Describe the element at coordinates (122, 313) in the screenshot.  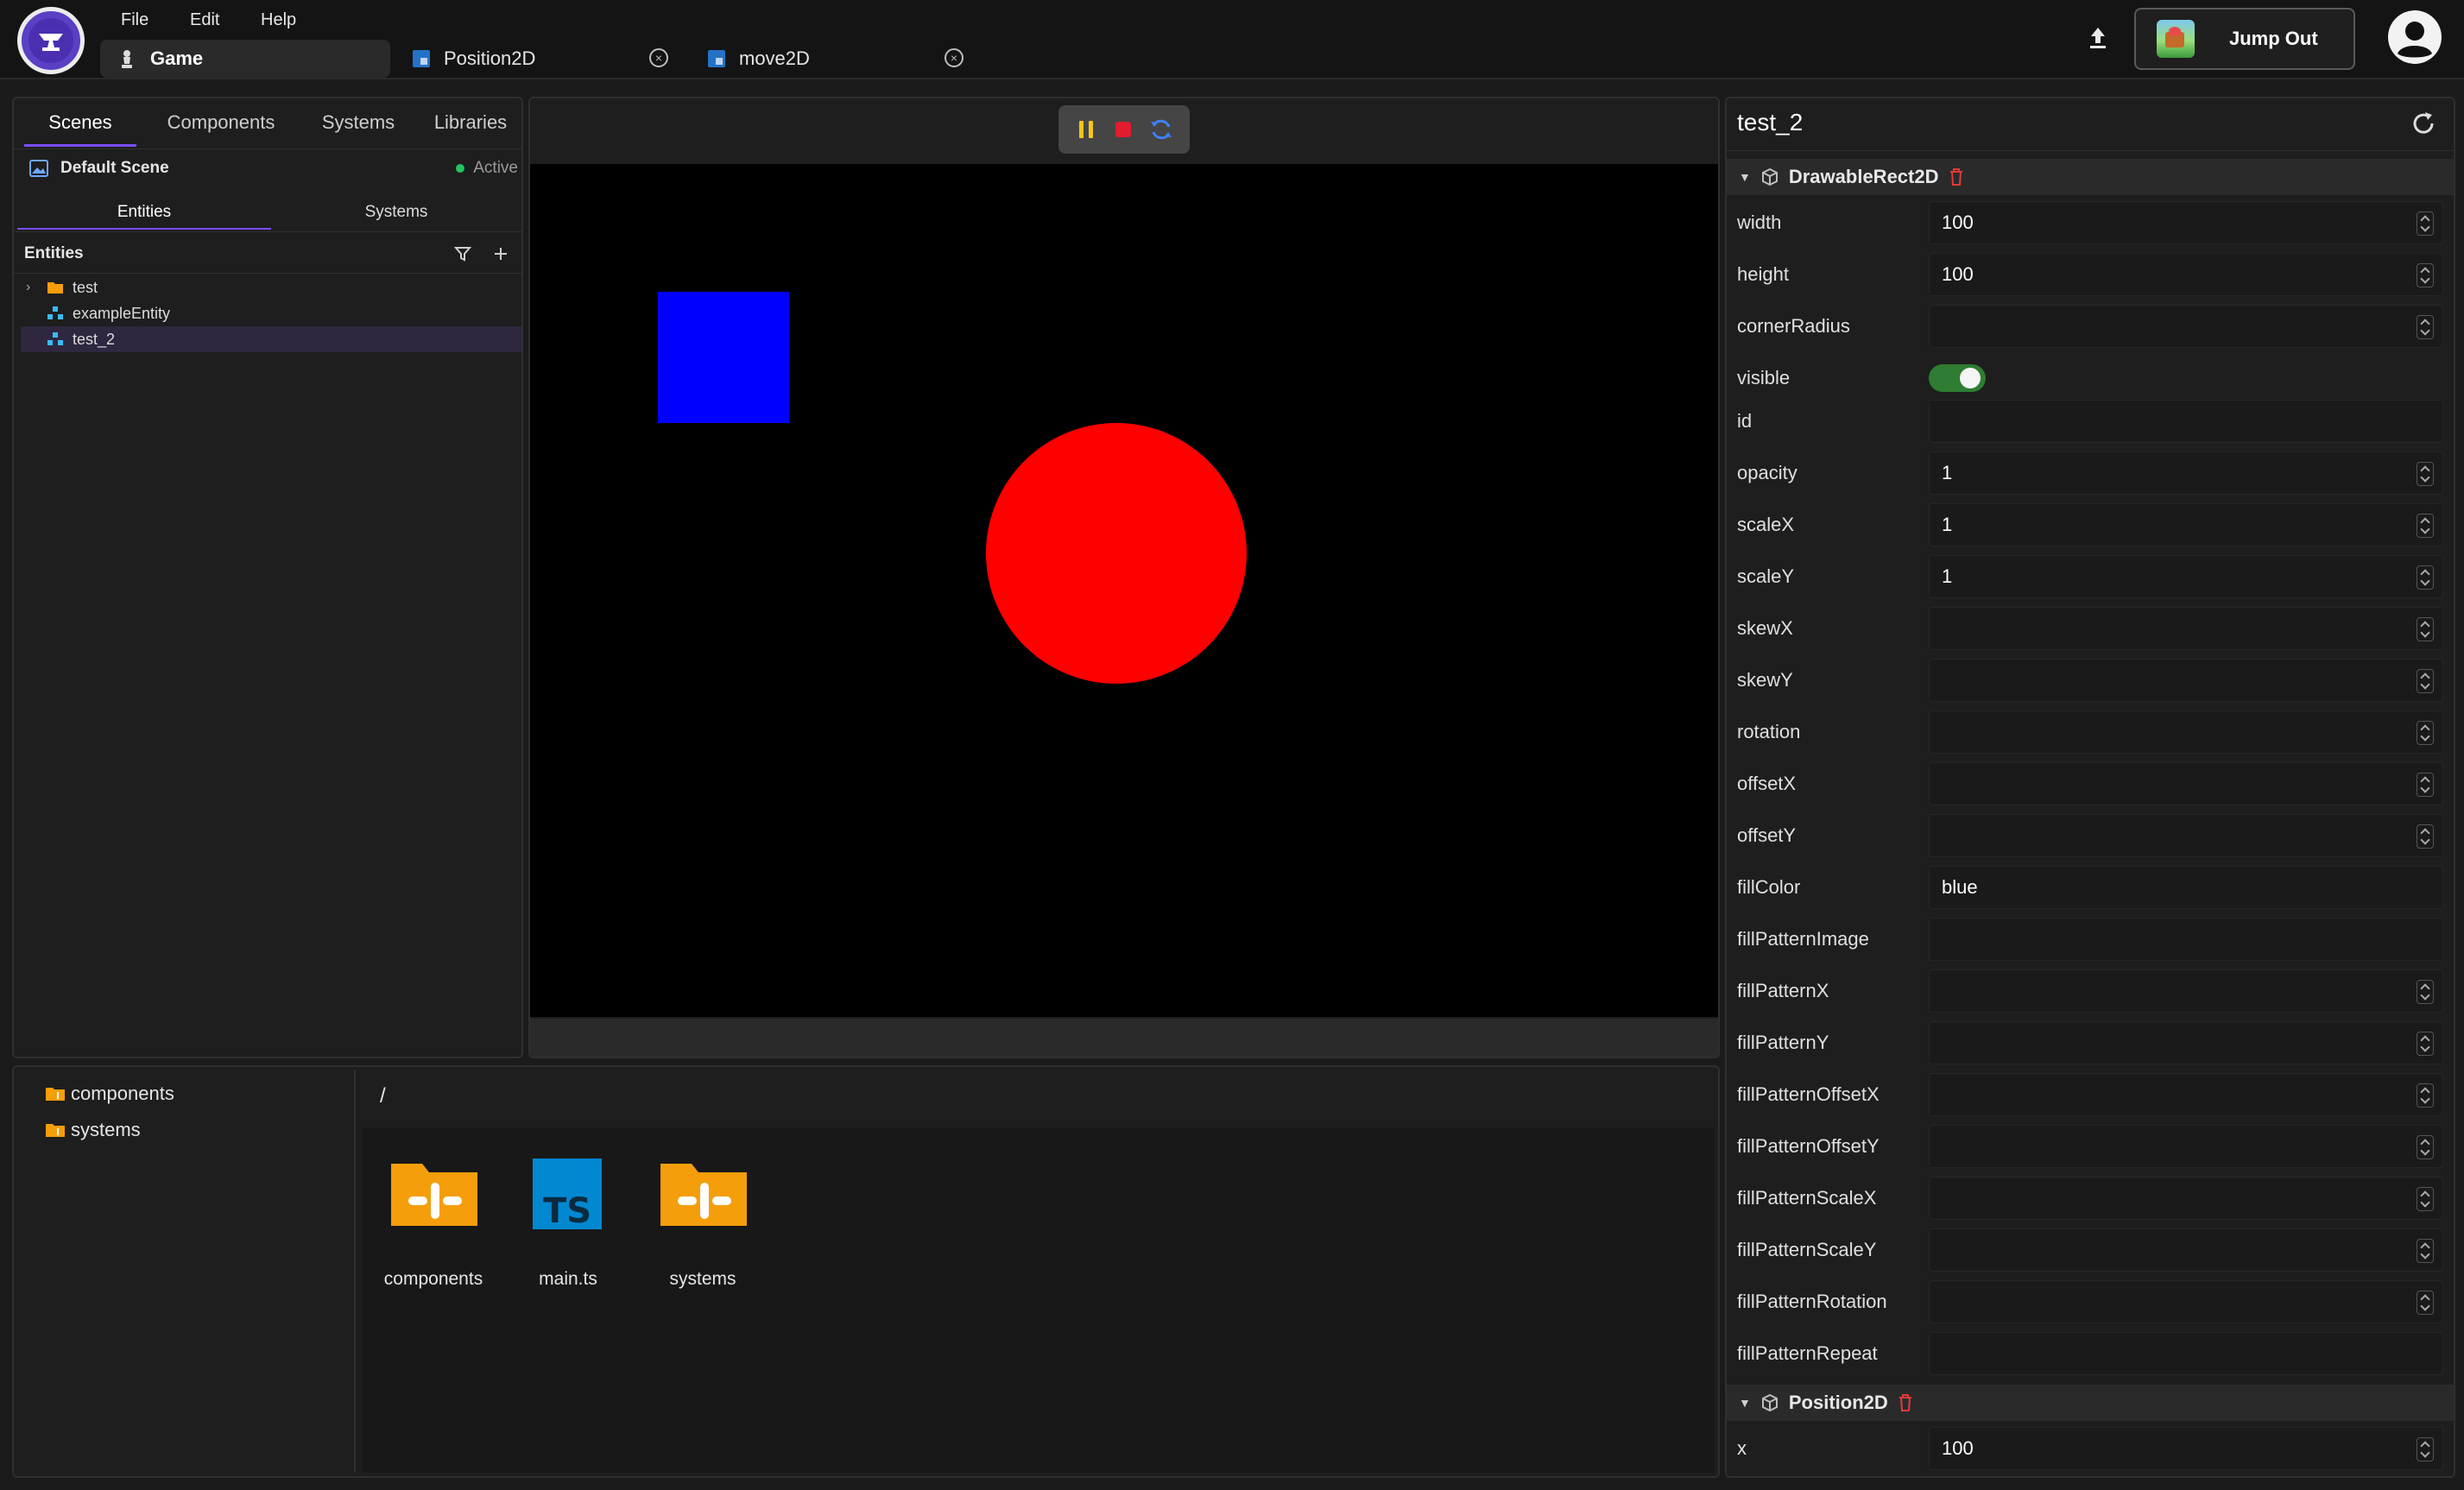
I see `tree-item-label: exampleEntity` at that location.